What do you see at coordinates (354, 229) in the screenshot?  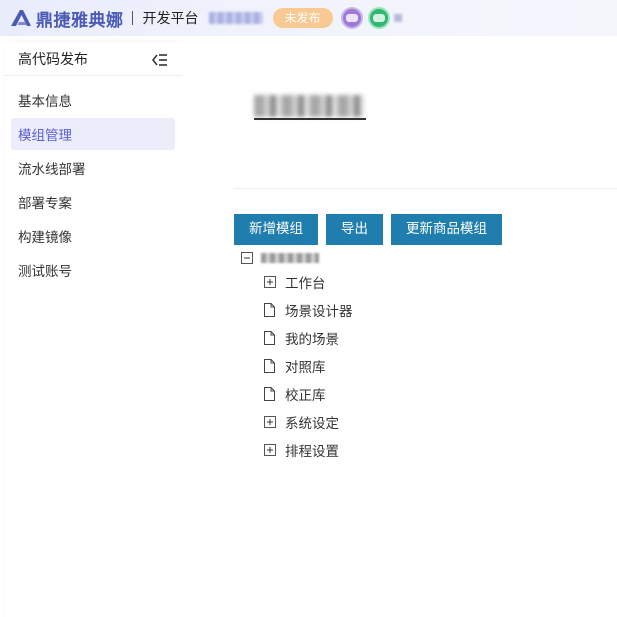 I see `export-button: 导出` at bounding box center [354, 229].